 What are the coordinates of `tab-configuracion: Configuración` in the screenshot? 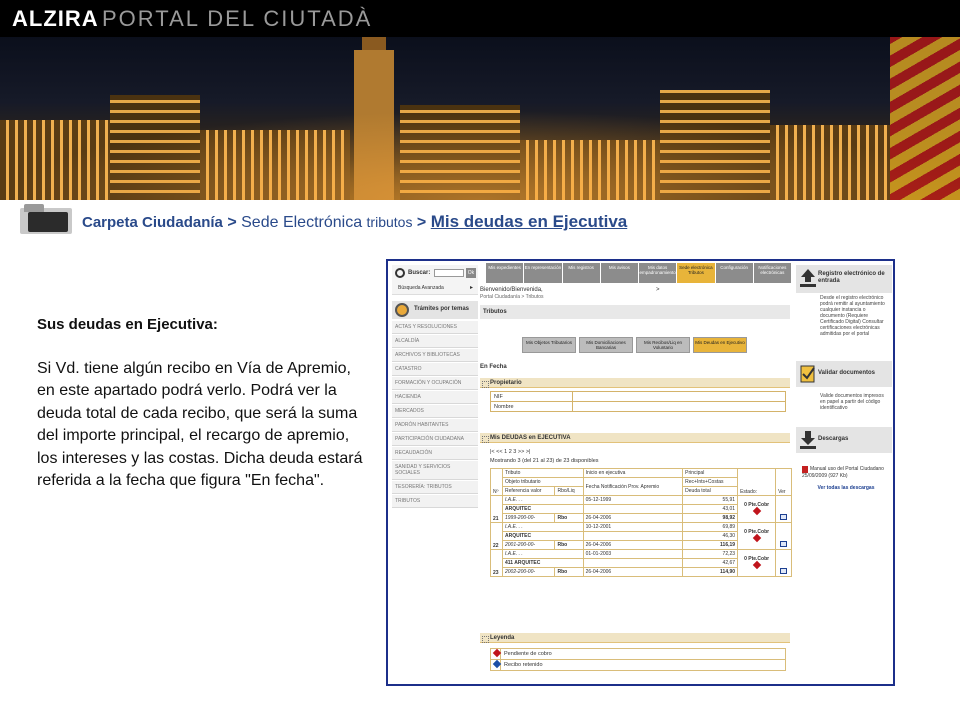 It's located at (734, 273).